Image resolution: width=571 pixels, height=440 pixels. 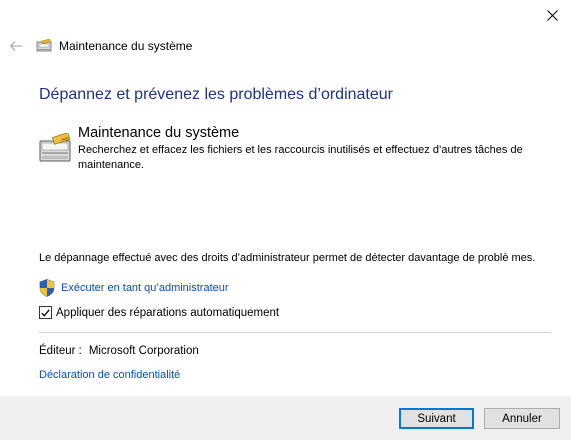 What do you see at coordinates (143, 351) in the screenshot?
I see `publisher-value: Microsoft Corporation` at bounding box center [143, 351].